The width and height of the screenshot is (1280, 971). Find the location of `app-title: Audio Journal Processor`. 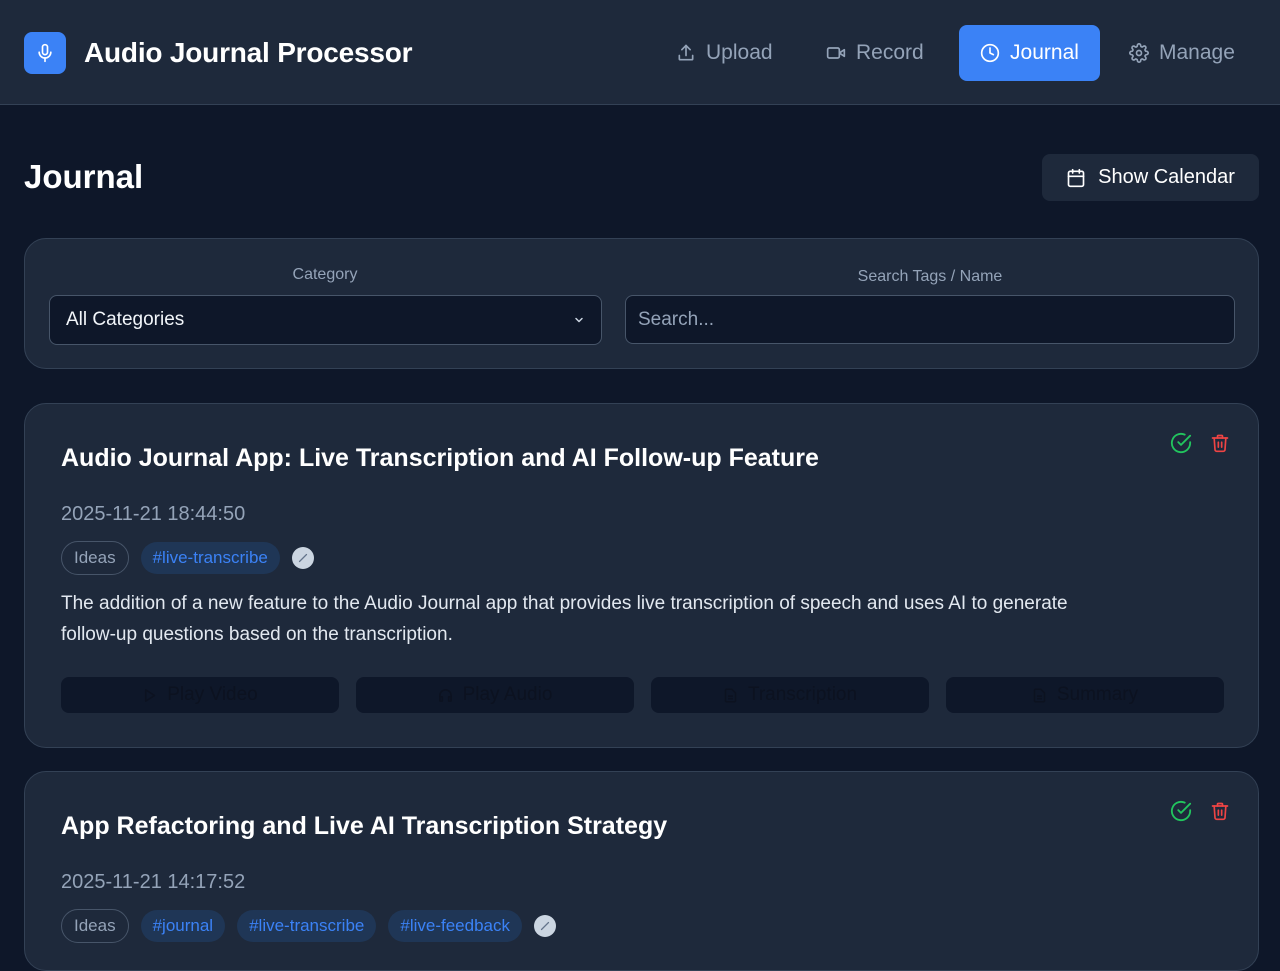

app-title: Audio Journal Processor is located at coordinates (248, 52).